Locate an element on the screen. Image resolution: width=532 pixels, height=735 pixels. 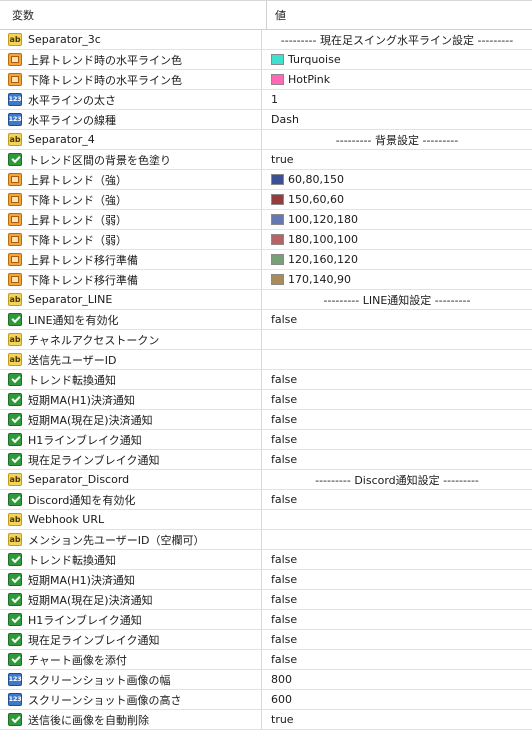
parameter-row: ab メンション先ユーザーID（空欄可） is located at coordinates (266, 540).